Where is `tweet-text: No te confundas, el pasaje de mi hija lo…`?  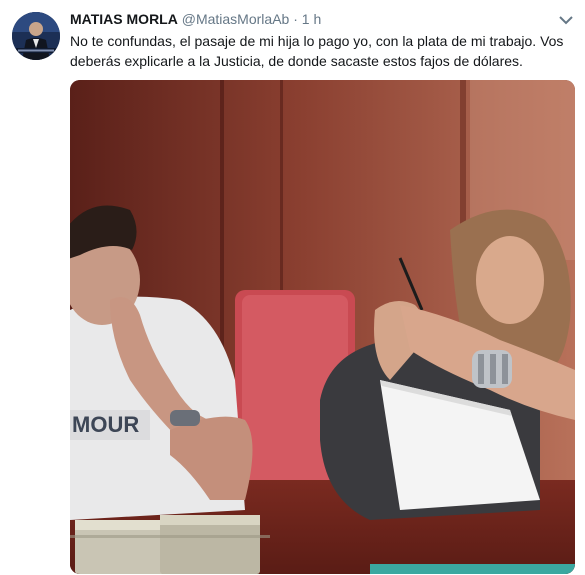
tweet-text: No te confundas, el pasaje de mi hija lo… is located at coordinates (317, 51).